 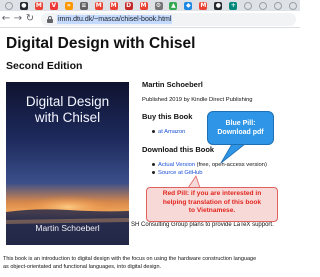 What do you see at coordinates (18, 19) in the screenshot?
I see `forward-icon: →` at bounding box center [18, 19].